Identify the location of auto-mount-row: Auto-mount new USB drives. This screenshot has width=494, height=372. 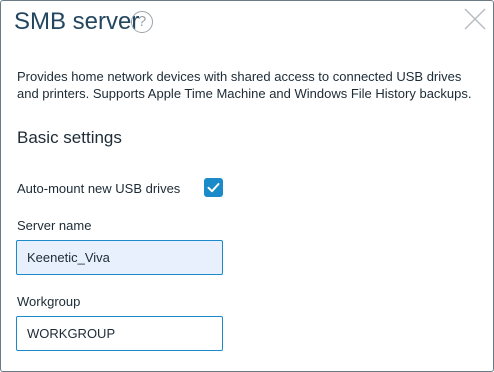
(122, 189).